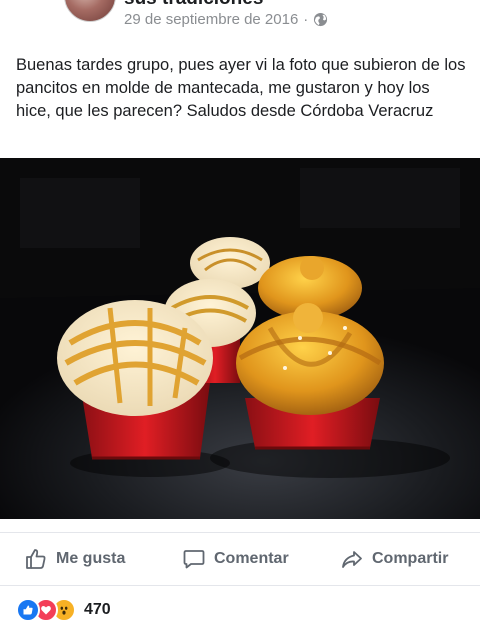 The width and height of the screenshot is (480, 639). I want to click on like-button: Me gusta, so click(74, 559).